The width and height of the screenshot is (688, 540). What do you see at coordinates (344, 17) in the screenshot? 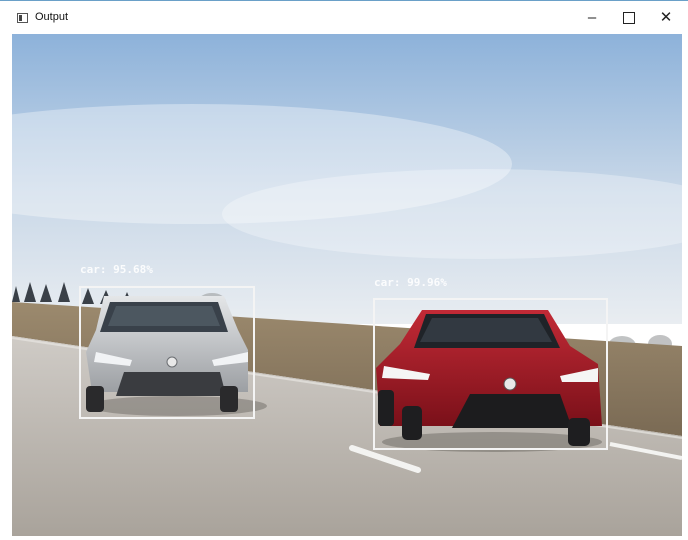
I see `title-bar: Output – ✕` at bounding box center [344, 17].